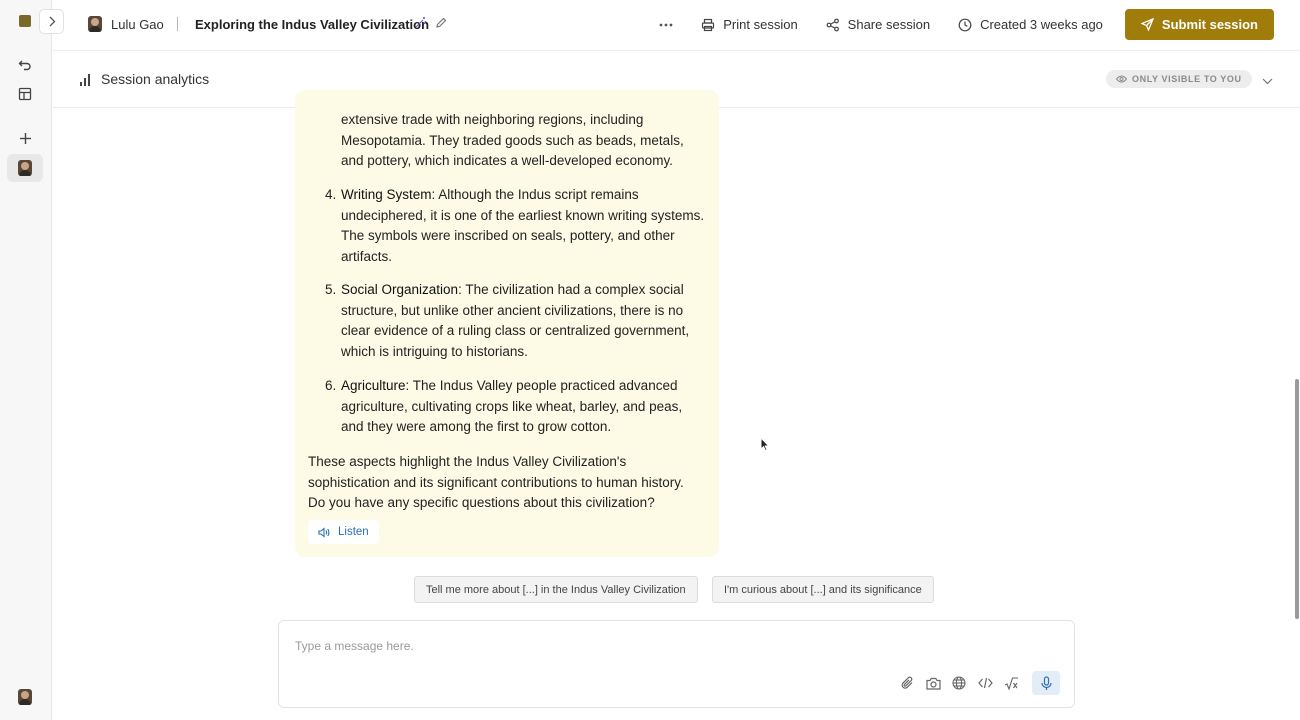  I want to click on edit-pencil-icon, so click(441, 25).